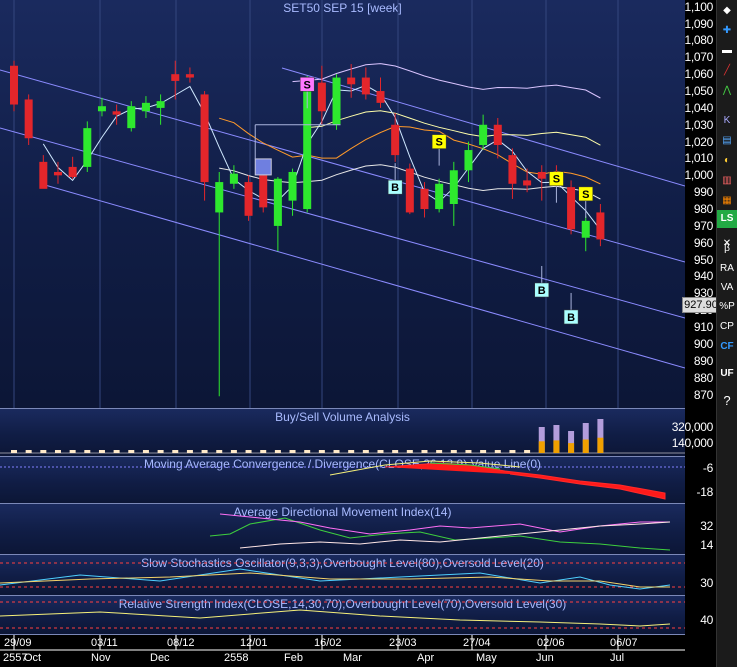  What do you see at coordinates (236, 658) in the screenshot?
I see `x-label: 2558` at bounding box center [236, 658].